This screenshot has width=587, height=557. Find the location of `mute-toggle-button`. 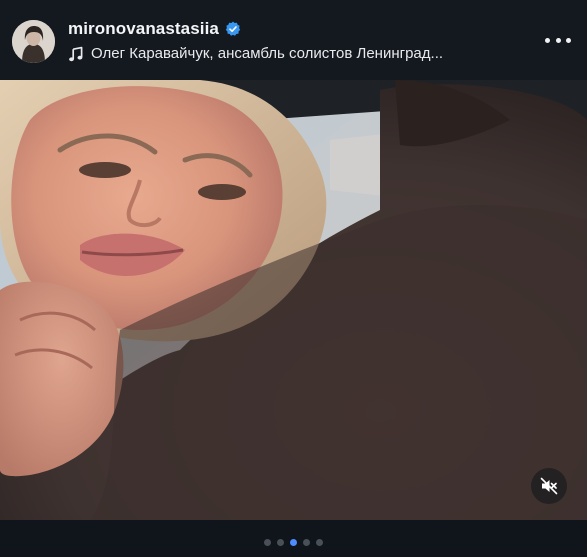

mute-toggle-button is located at coordinates (549, 486).